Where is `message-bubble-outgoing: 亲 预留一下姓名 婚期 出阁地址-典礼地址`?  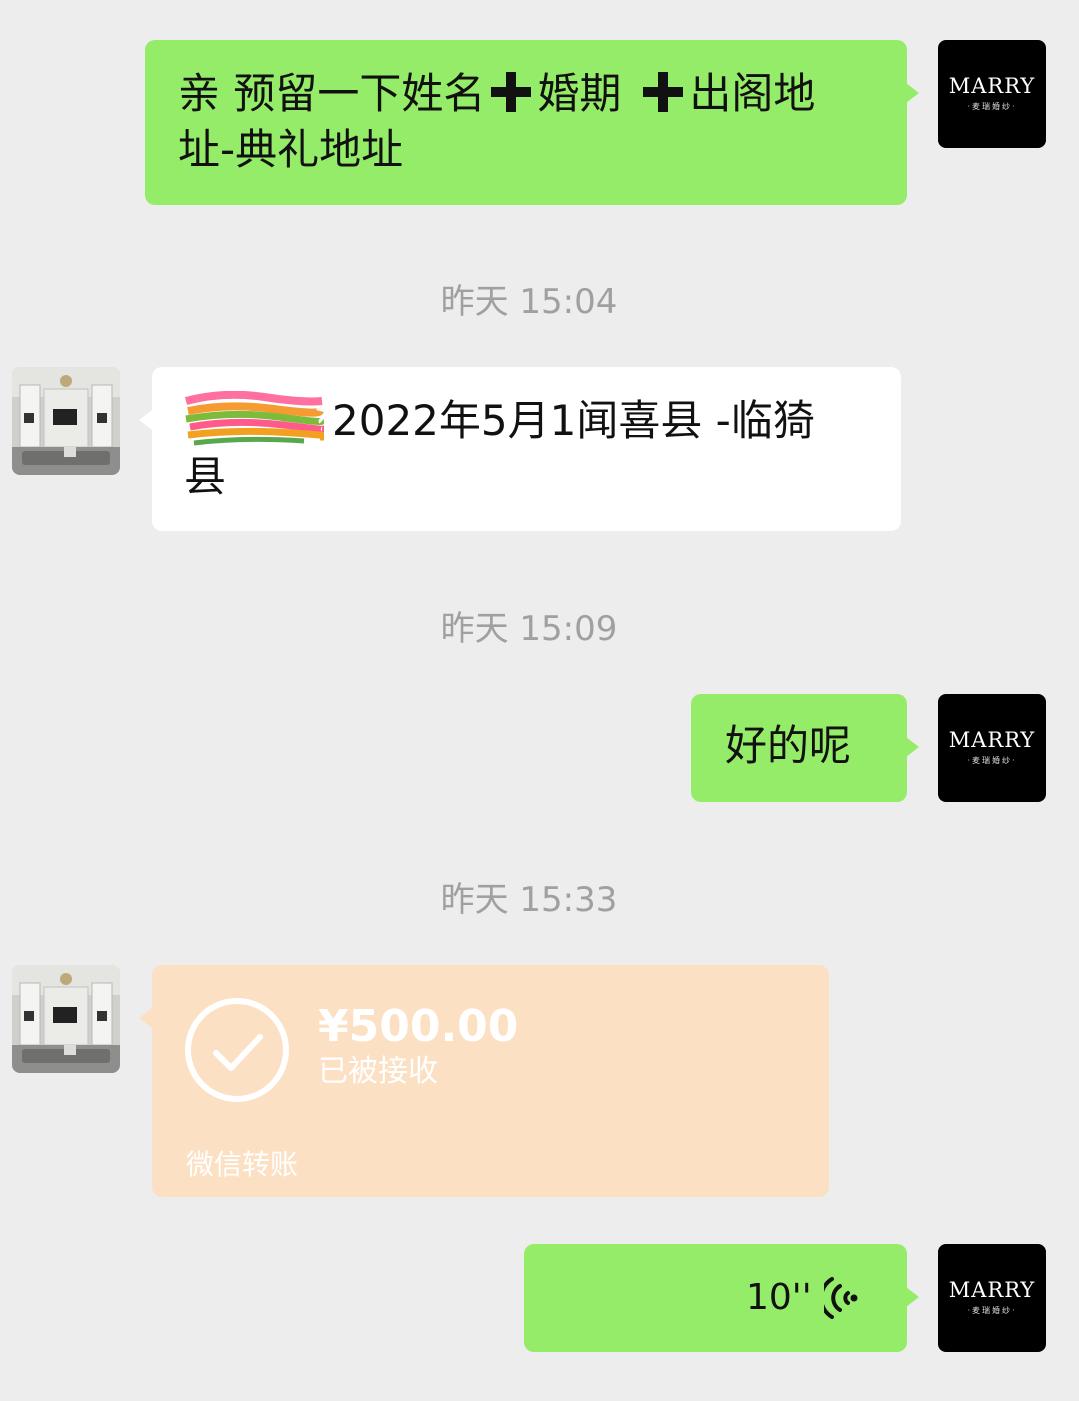 message-bubble-outgoing: 亲 预留一下姓名 婚期 出阁地址-典礼地址 is located at coordinates (526, 122).